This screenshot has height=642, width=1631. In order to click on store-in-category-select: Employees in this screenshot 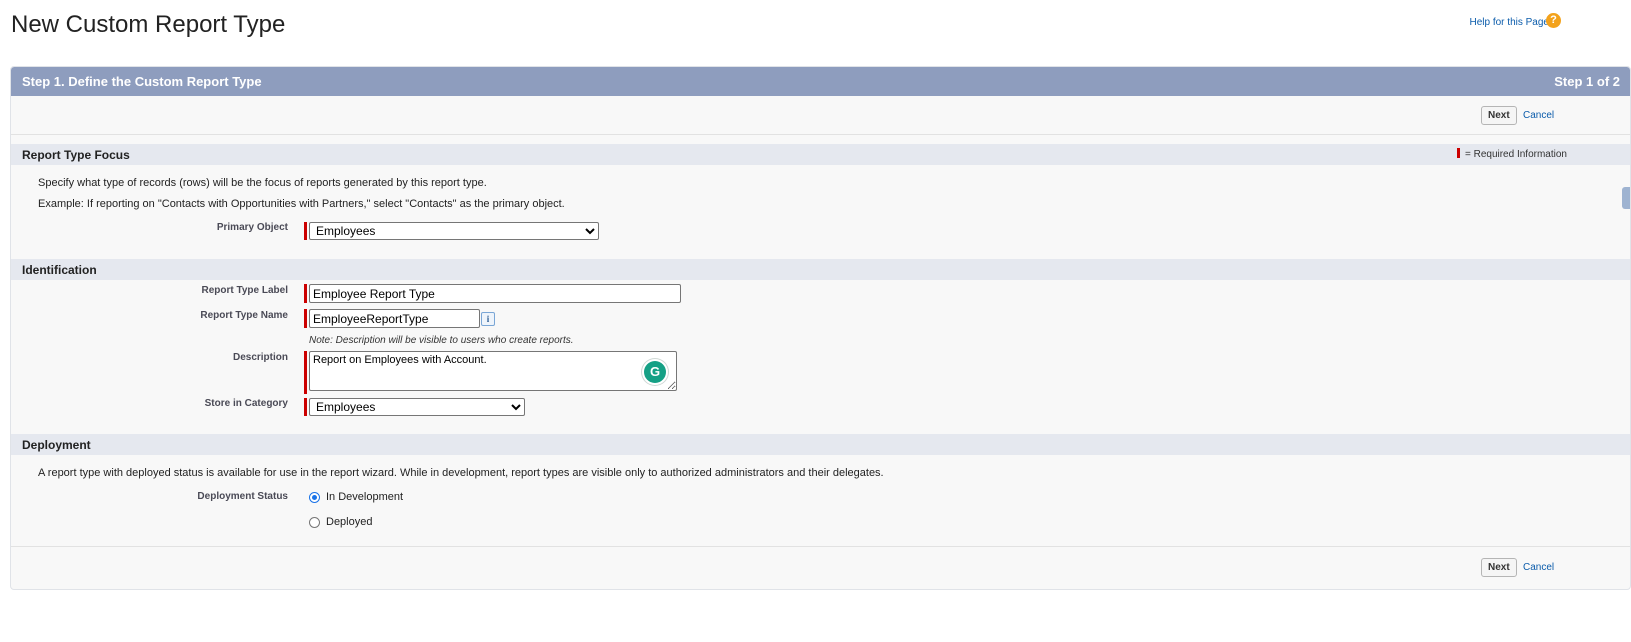, I will do `click(417, 407)`.